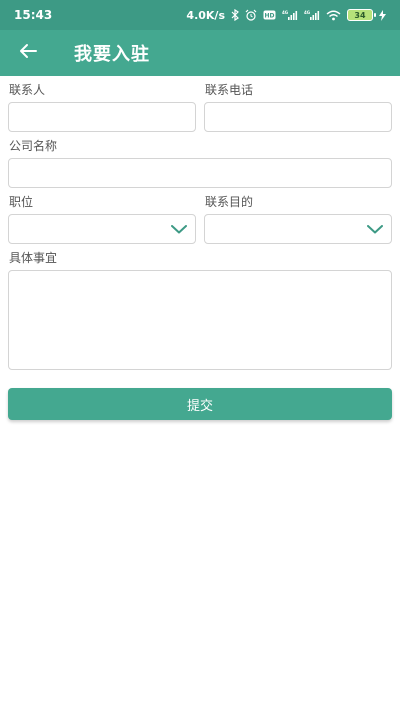 This screenshot has height=711, width=400. What do you see at coordinates (298, 229) in the screenshot?
I see `purpose-select` at bounding box center [298, 229].